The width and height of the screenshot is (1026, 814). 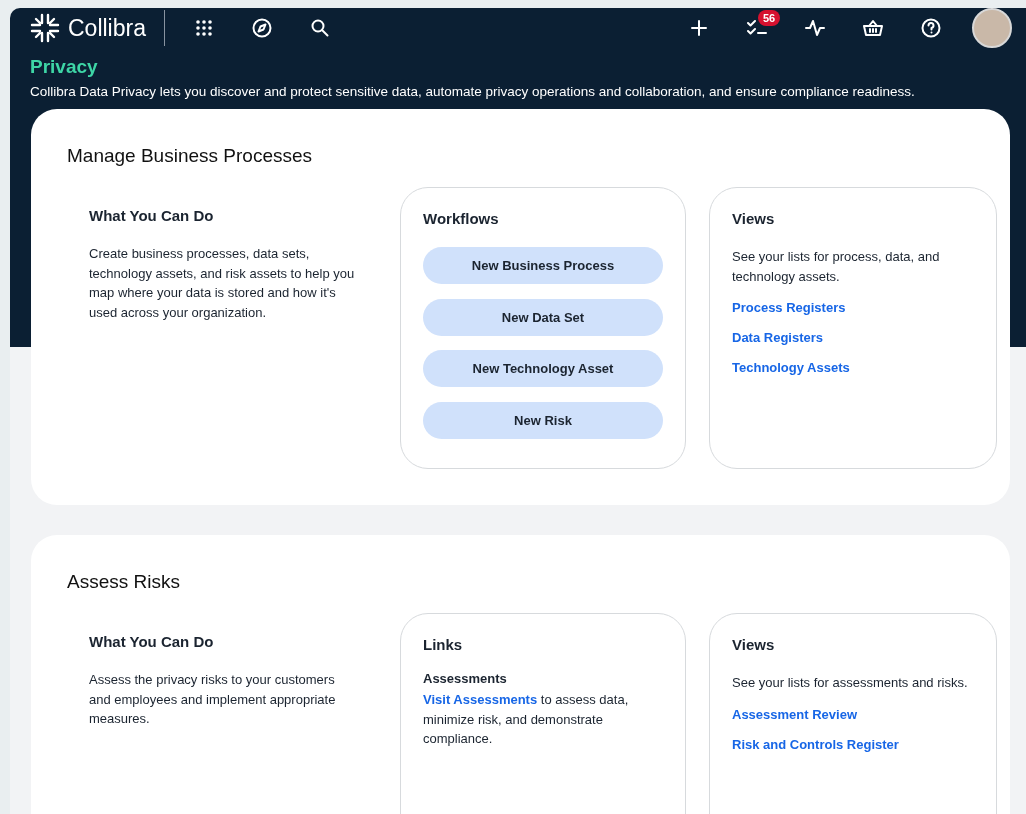 What do you see at coordinates (543, 420) in the screenshot?
I see `workflow-button: New Risk` at bounding box center [543, 420].